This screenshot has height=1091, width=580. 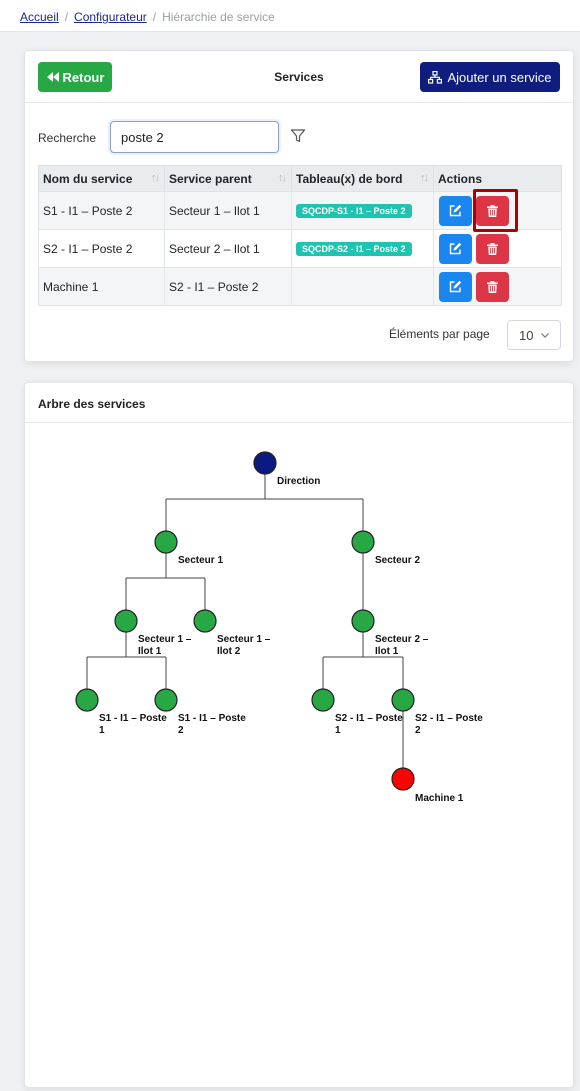 What do you see at coordinates (299, 77) in the screenshot?
I see `services-card-header: Retour Services Ajouter un service` at bounding box center [299, 77].